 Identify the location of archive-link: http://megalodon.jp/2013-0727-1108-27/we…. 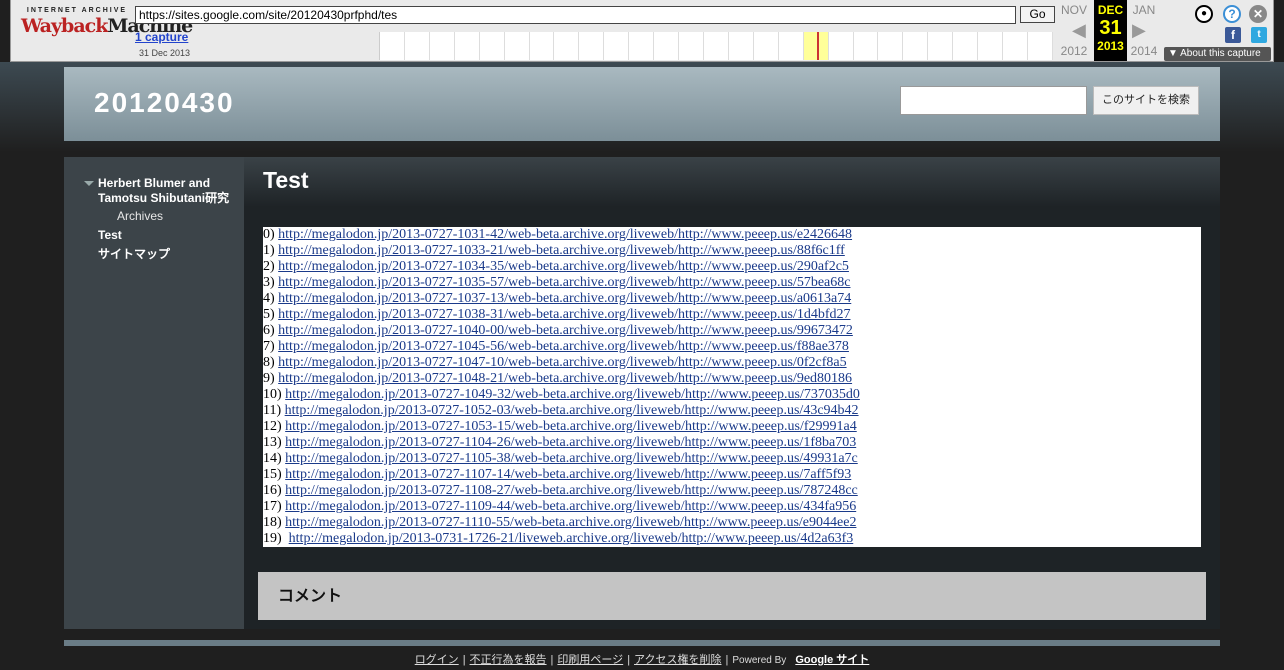
(571, 490).